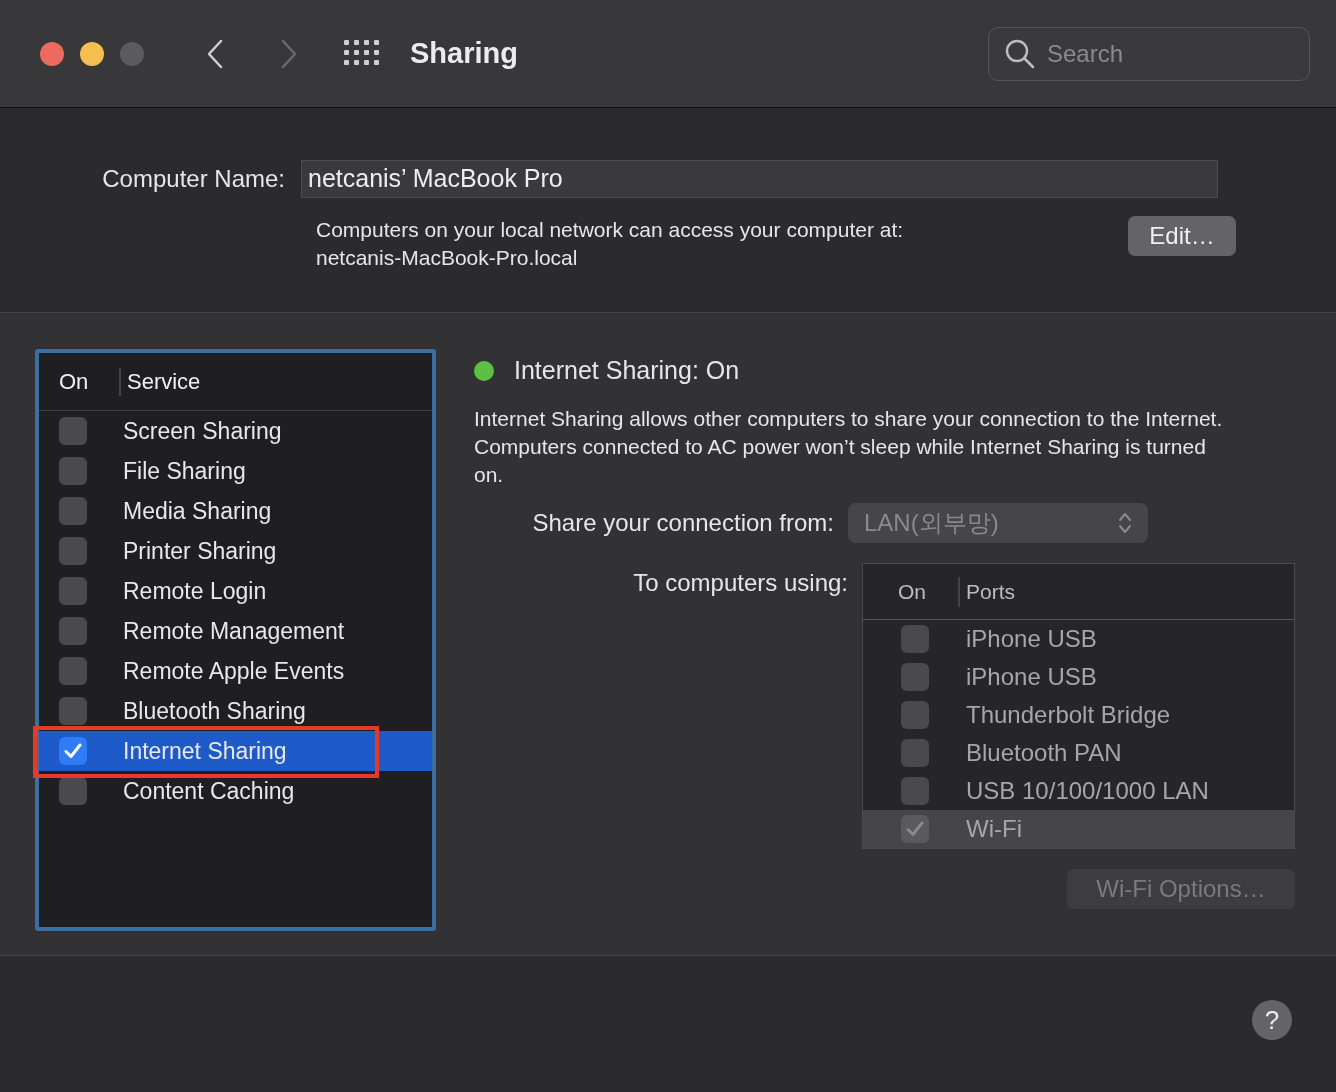 This screenshot has height=1092, width=1336. What do you see at coordinates (362, 53) in the screenshot?
I see `grid-icon` at bounding box center [362, 53].